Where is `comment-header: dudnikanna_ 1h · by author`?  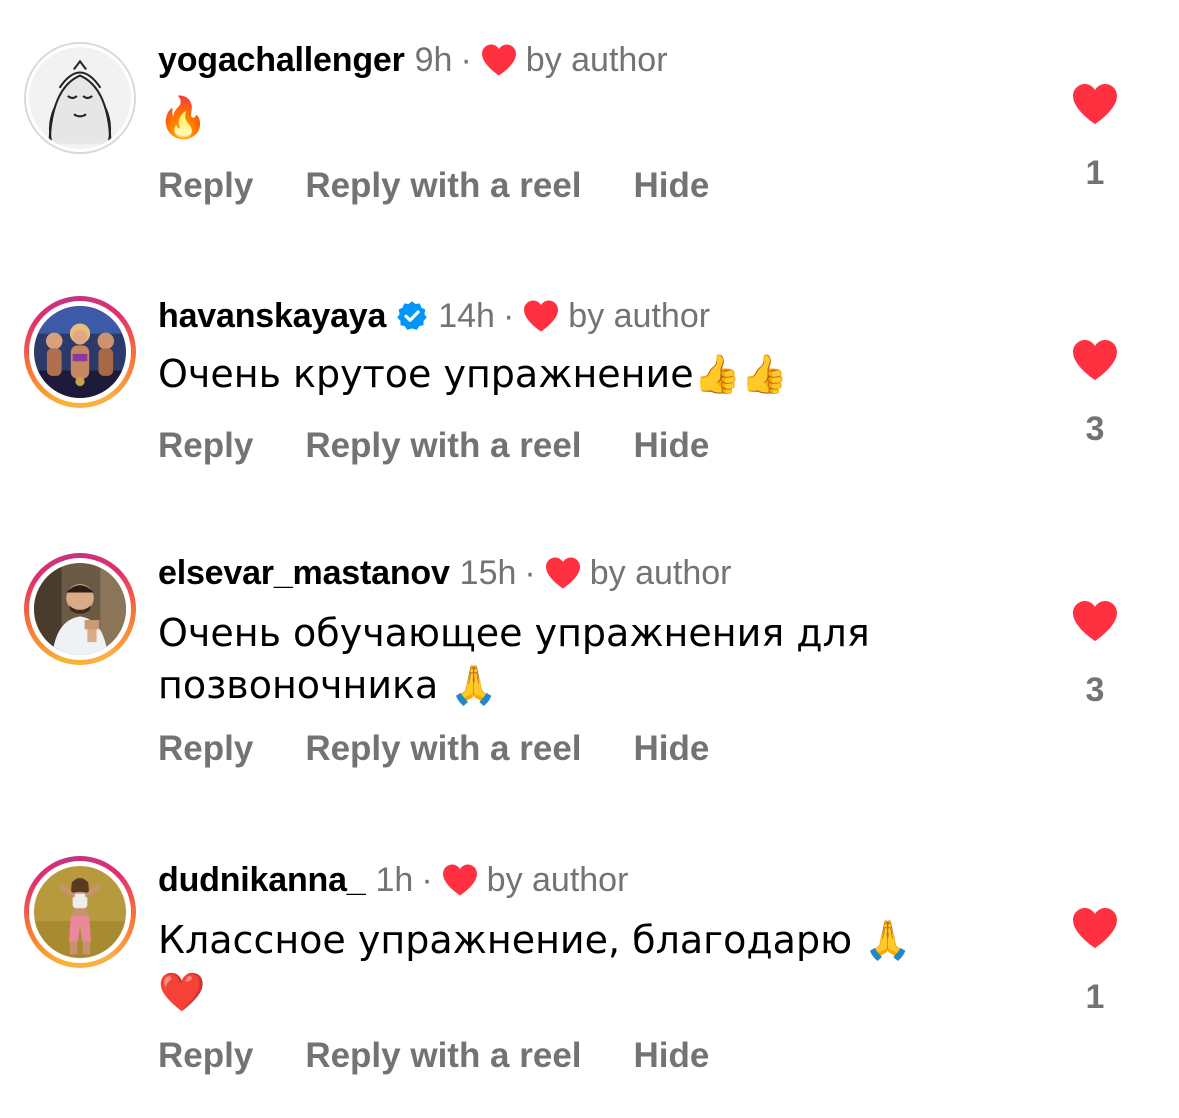 comment-header: dudnikanna_ 1h · by author is located at coordinates (393, 880).